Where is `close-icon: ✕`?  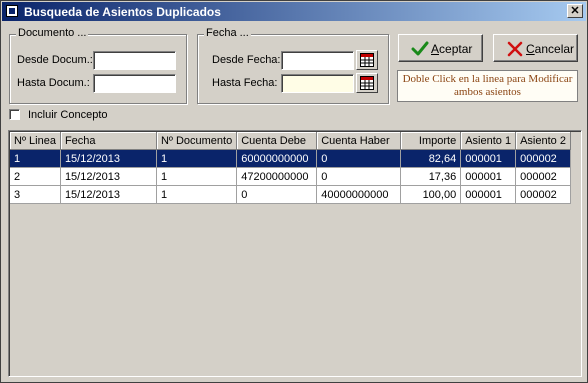 close-icon: ✕ is located at coordinates (575, 11).